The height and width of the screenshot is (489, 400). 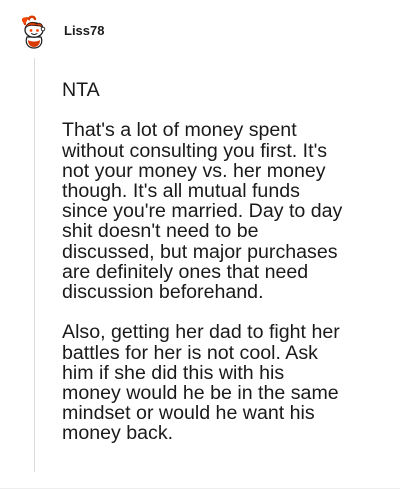 I want to click on thread-collapse-line, so click(x=34, y=265).